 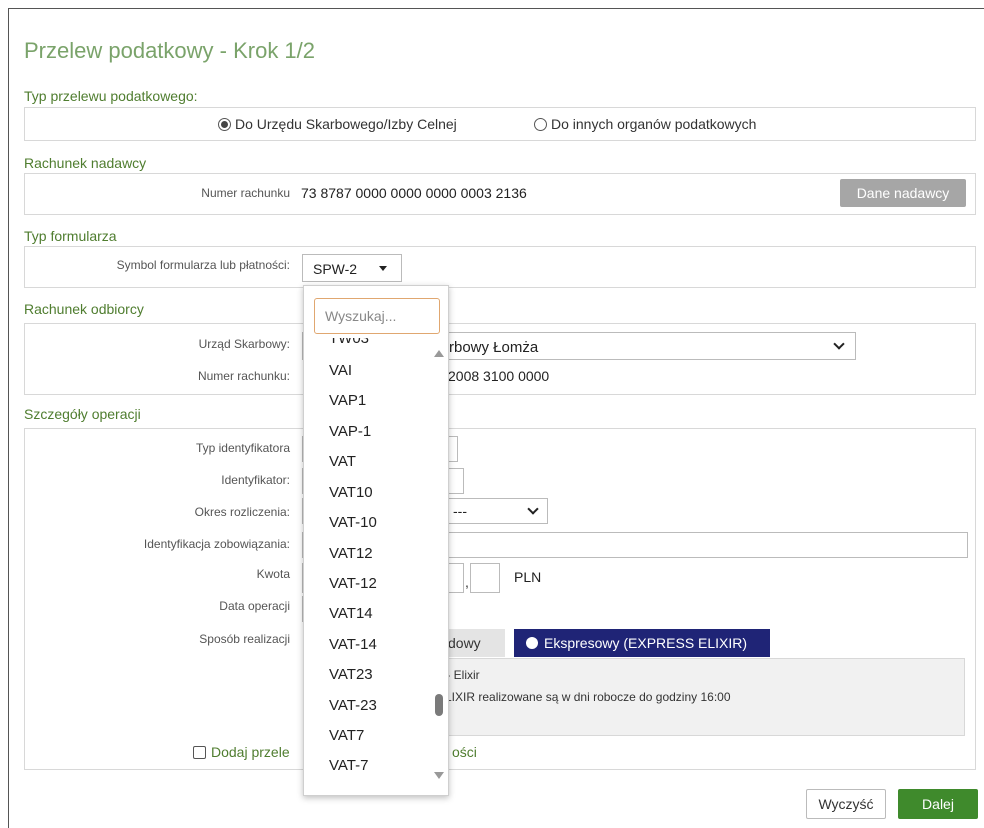 What do you see at coordinates (348, 765) in the screenshot?
I see `dropdown-item: VAT-7` at bounding box center [348, 765].